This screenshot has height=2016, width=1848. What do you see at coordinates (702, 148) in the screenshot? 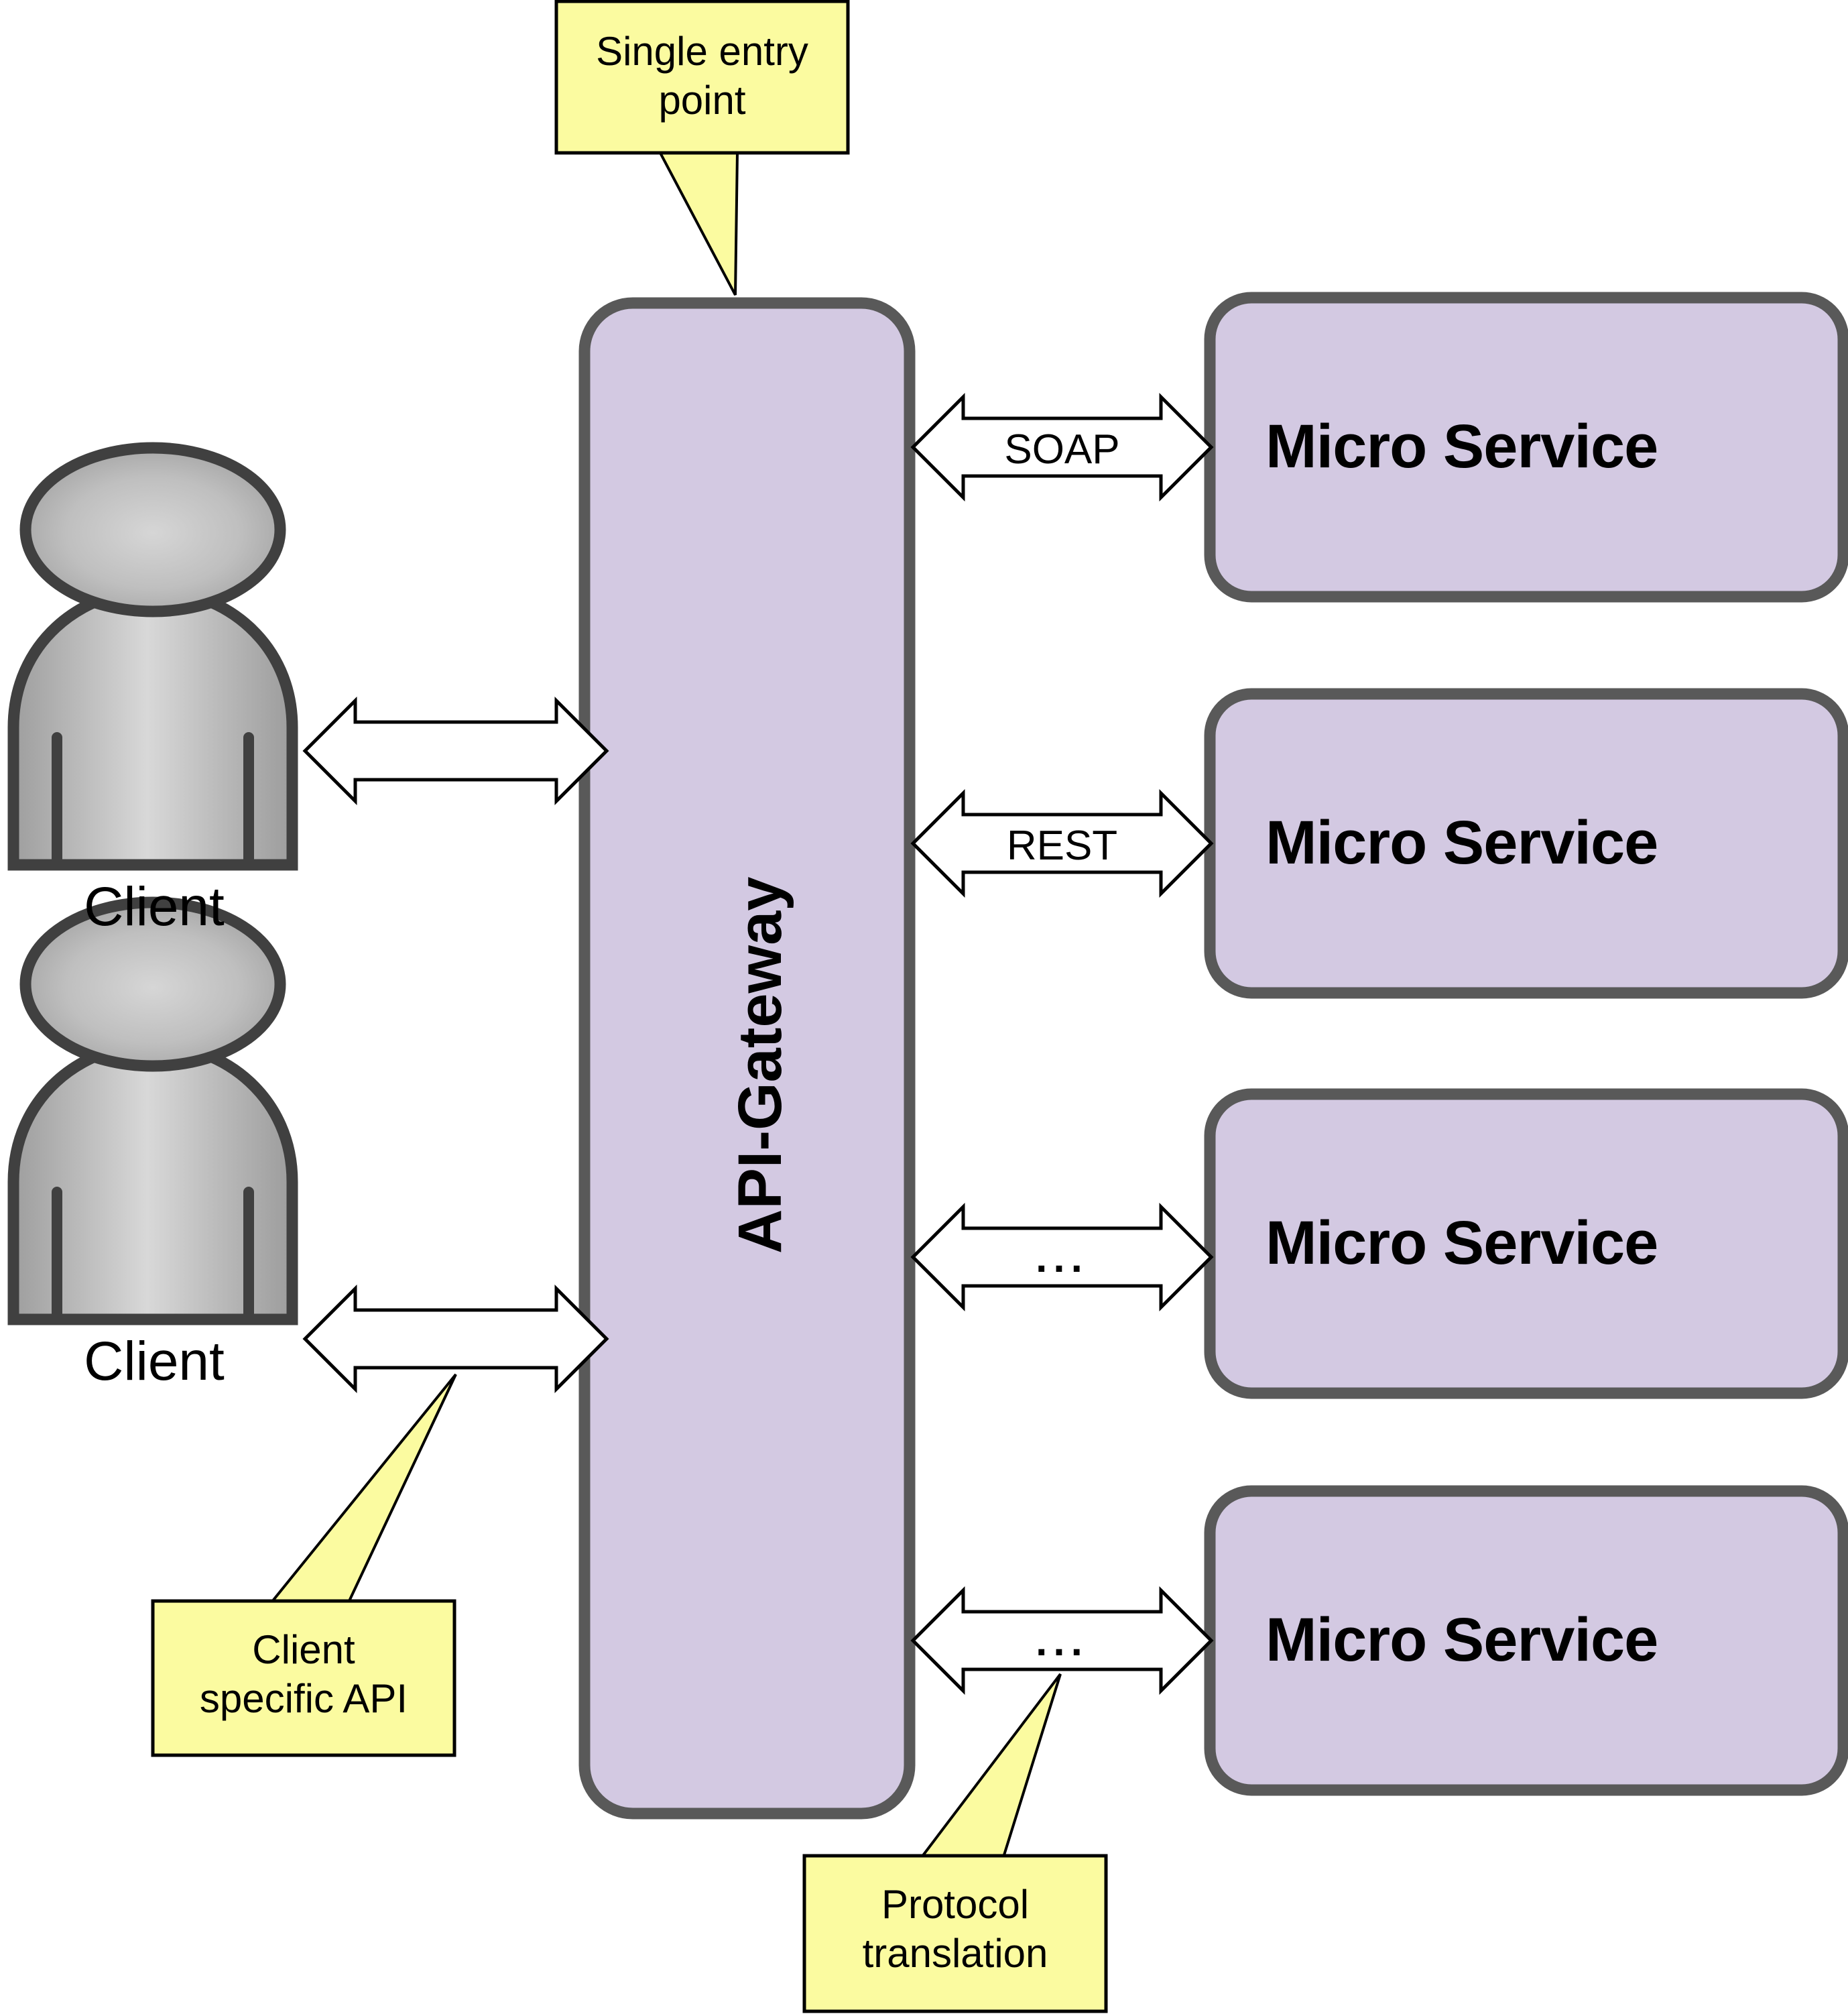
I see `callout-single-entry-point-shape` at bounding box center [702, 148].